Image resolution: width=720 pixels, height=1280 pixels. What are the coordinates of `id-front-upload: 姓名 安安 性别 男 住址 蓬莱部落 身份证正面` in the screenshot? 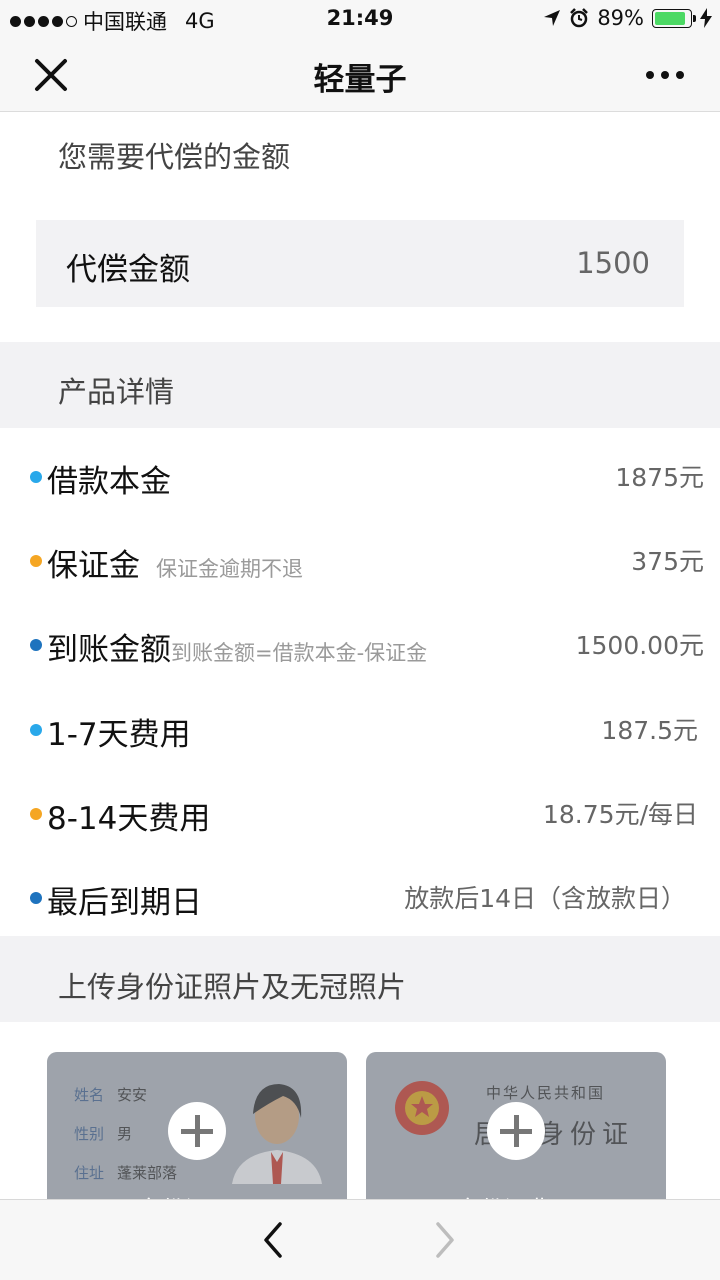 It's located at (197, 1137).